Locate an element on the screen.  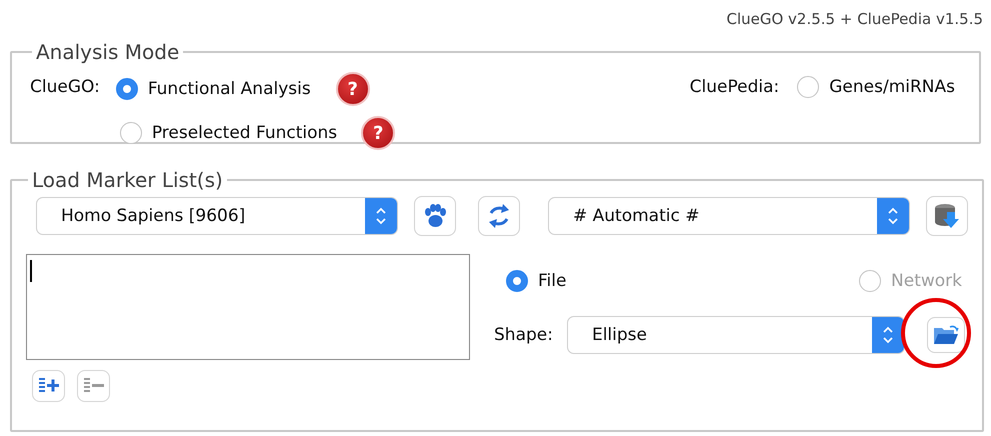
marker-list-field is located at coordinates (248, 307).